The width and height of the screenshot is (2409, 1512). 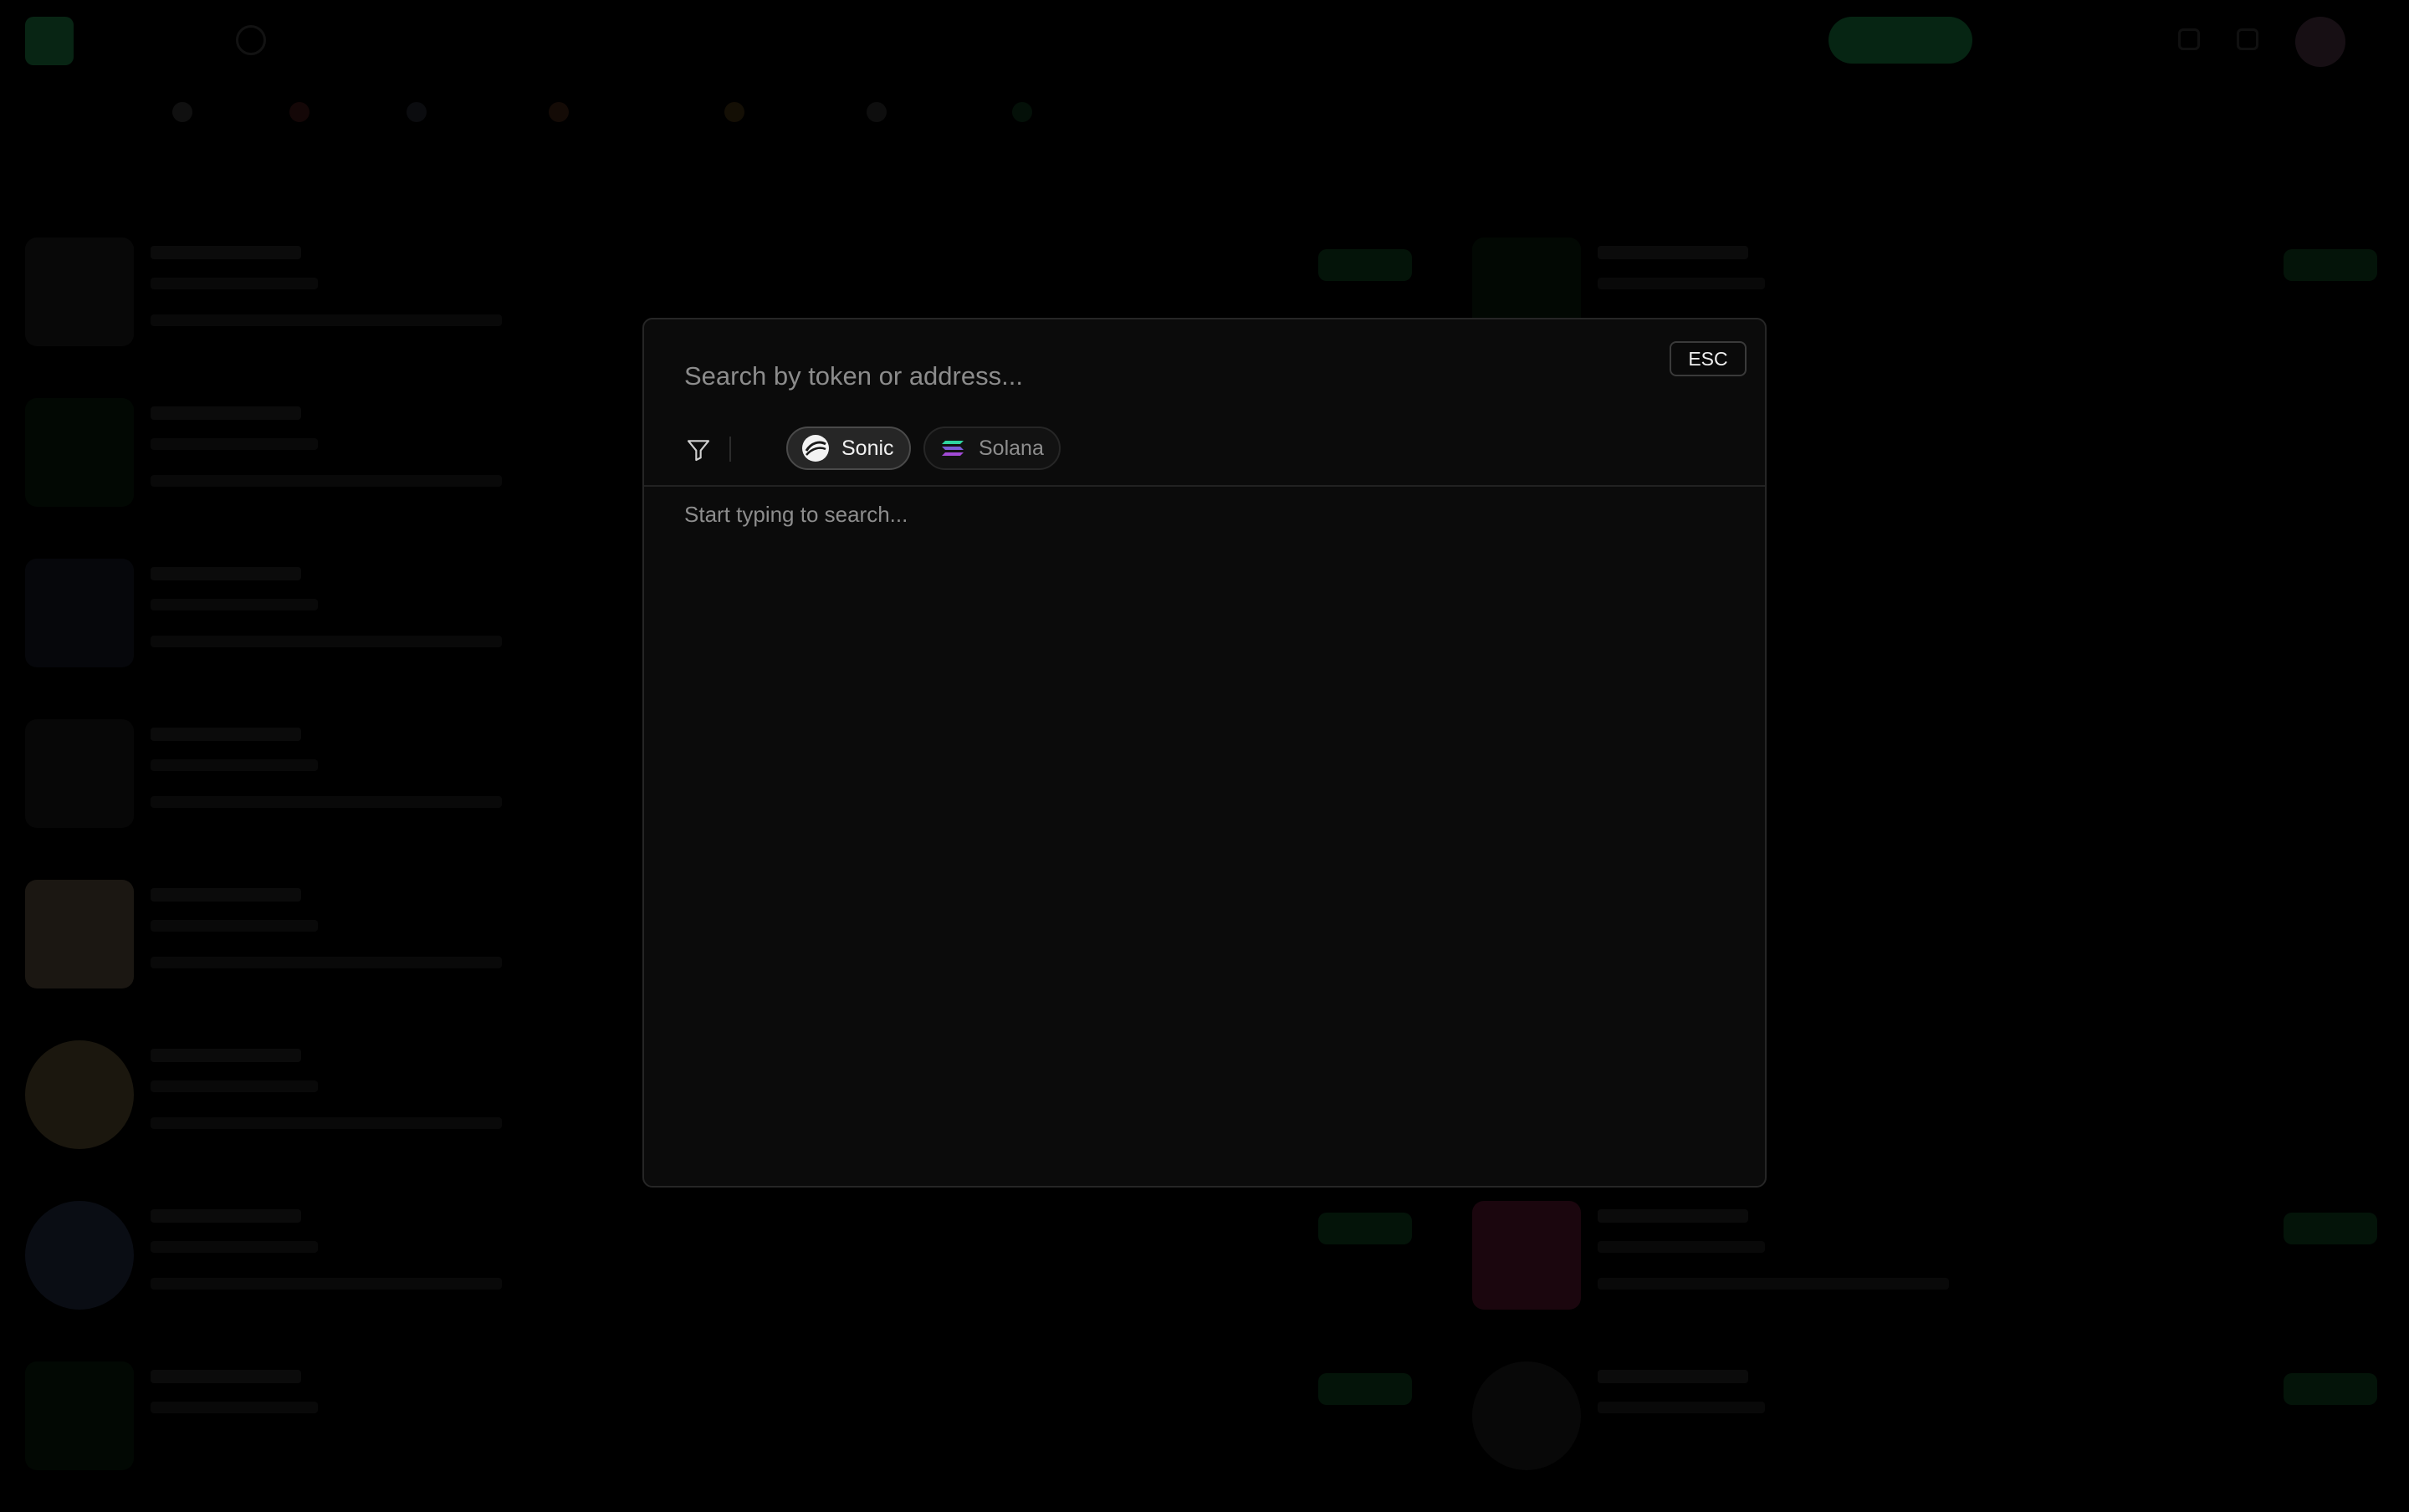 I want to click on chain-chip-sonic: Sonic, so click(x=848, y=448).